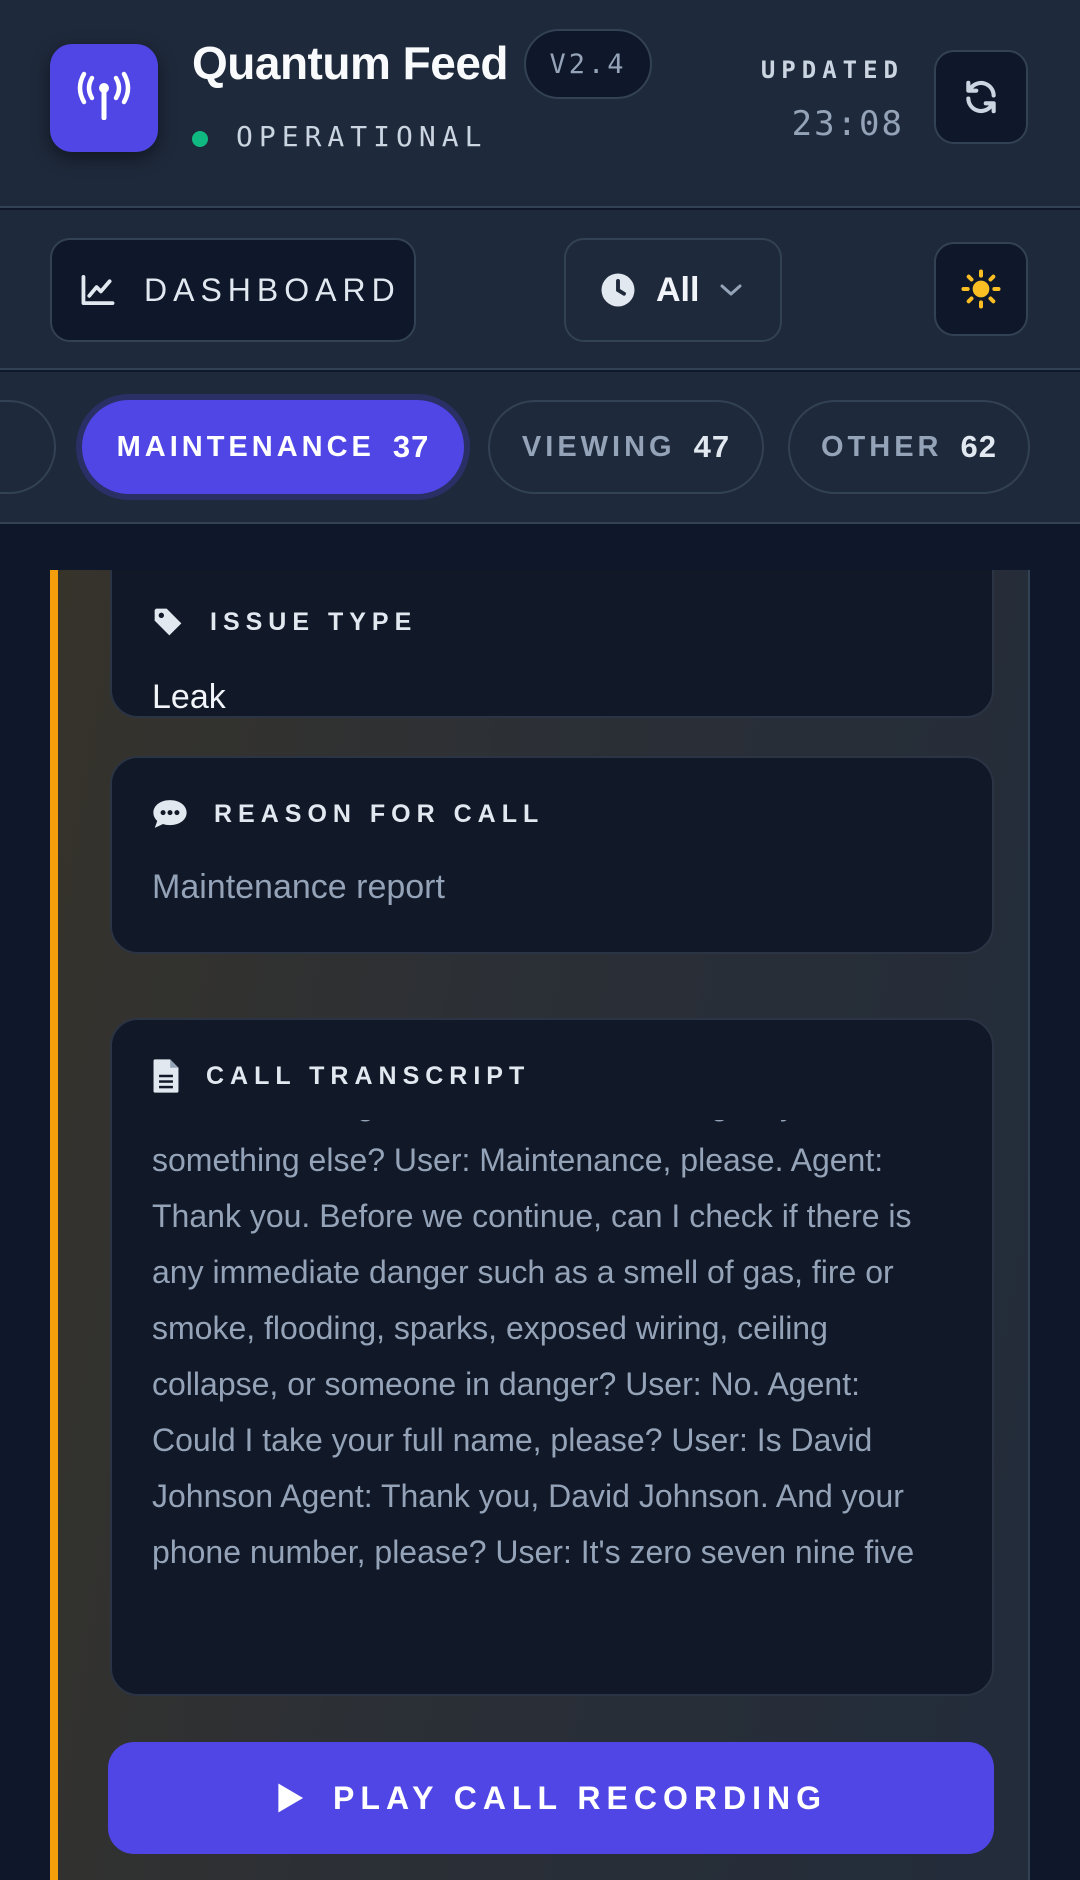 This screenshot has width=1080, height=1880. What do you see at coordinates (618, 290) in the screenshot?
I see `clock-icon` at bounding box center [618, 290].